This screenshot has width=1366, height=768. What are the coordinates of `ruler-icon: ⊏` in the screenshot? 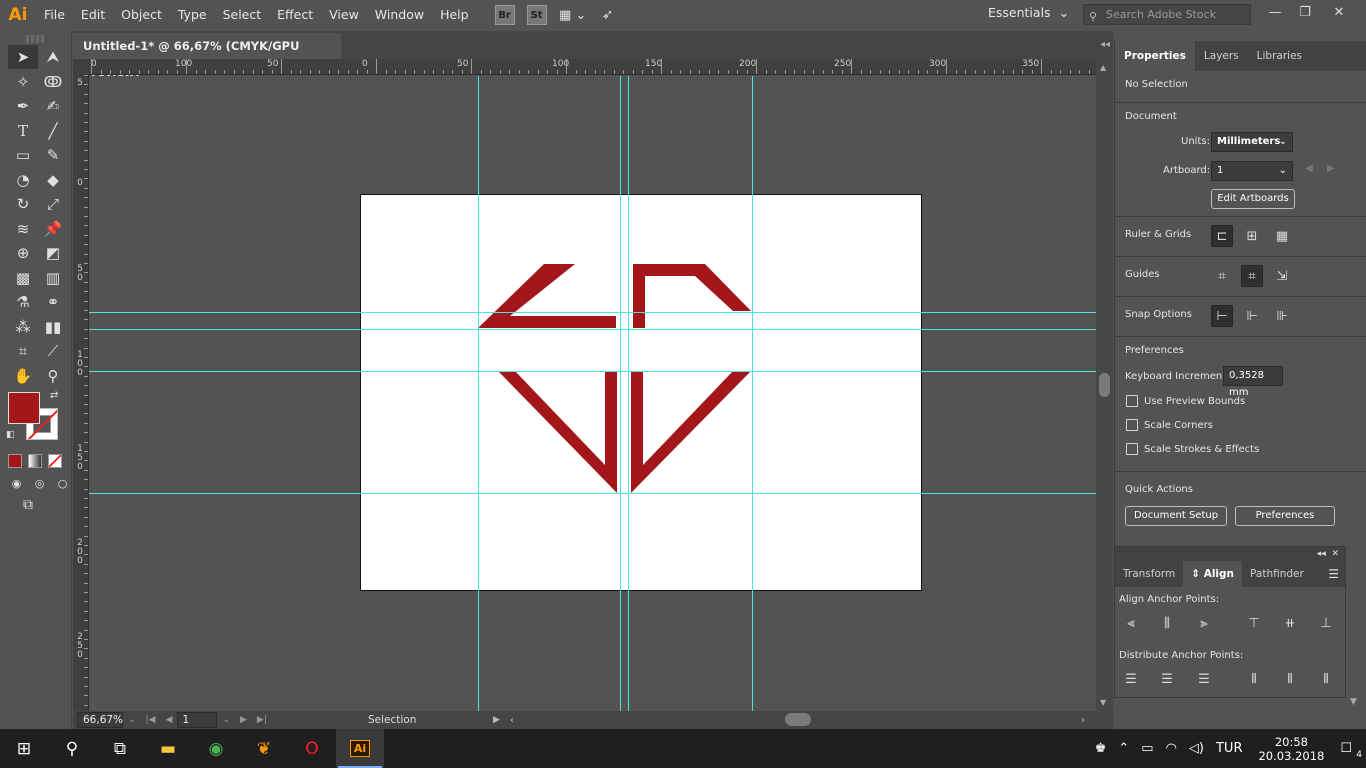 It's located at (1222, 236).